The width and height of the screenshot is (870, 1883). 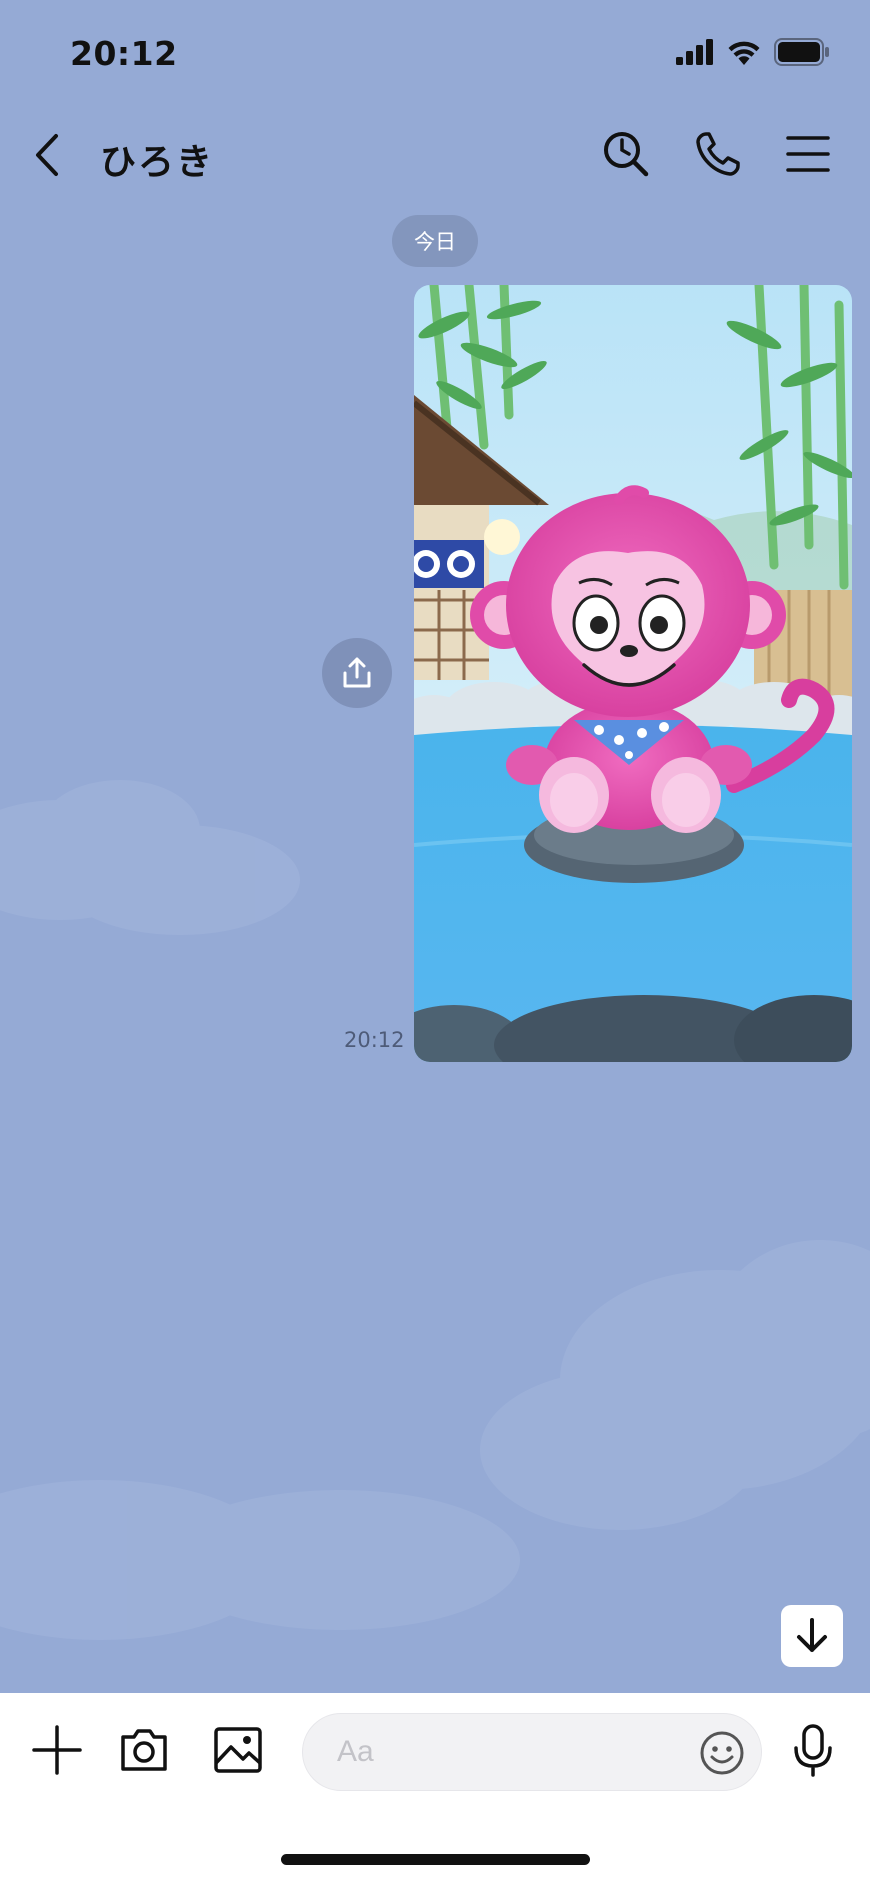 I want to click on message-input, so click(x=502, y=1752).